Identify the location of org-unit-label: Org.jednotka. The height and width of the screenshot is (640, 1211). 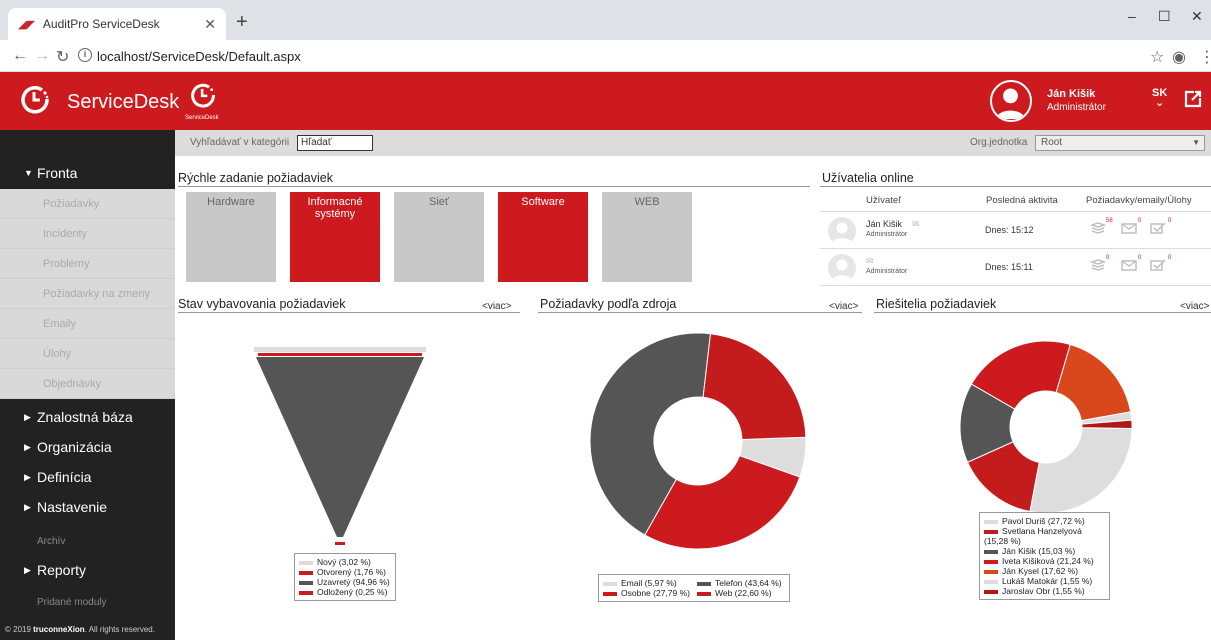
(999, 142).